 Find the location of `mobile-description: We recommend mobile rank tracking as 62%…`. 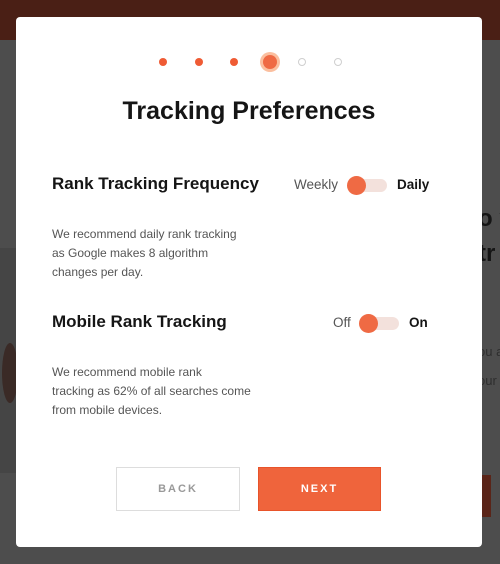

mobile-description: We recommend mobile rank tracking as 62%… is located at coordinates (157, 391).